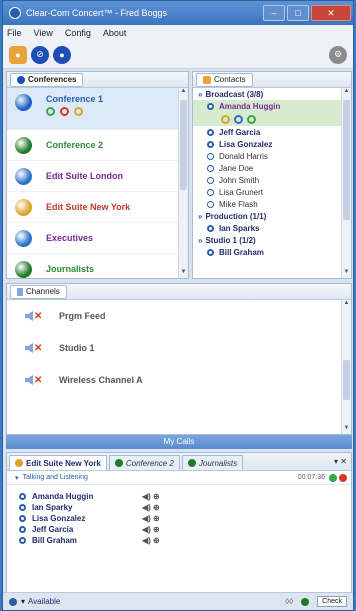  Describe the element at coordinates (274, 13) in the screenshot. I see `minimize-button: –` at that location.